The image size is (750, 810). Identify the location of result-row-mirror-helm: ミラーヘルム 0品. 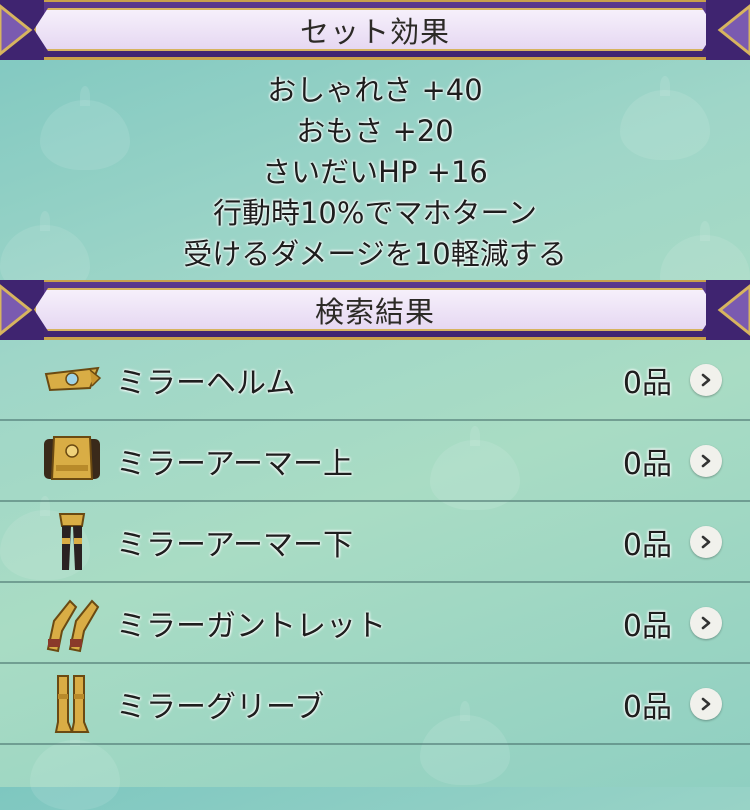
(375, 380).